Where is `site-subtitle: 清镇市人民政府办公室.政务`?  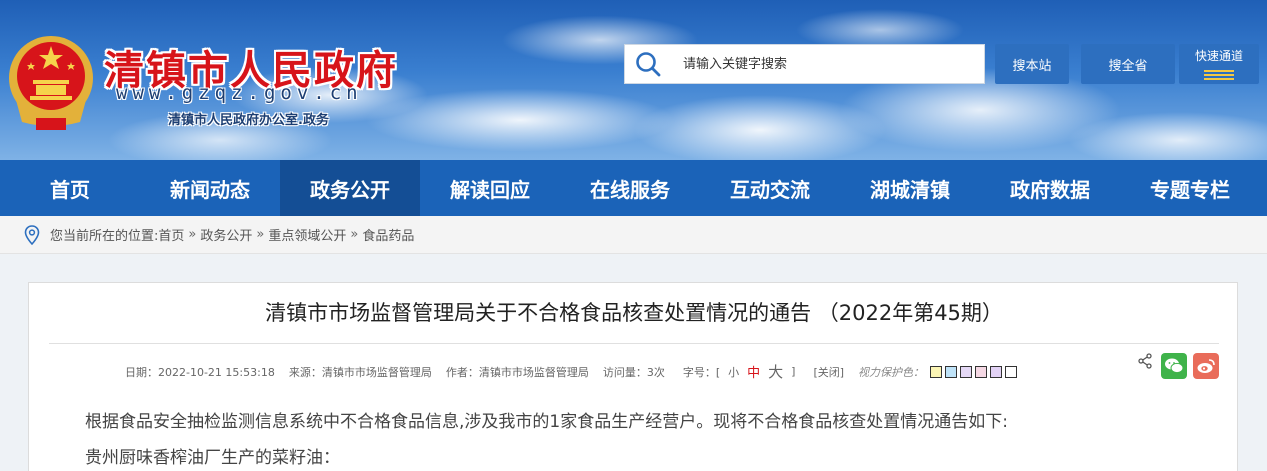
site-subtitle: 清镇市人民政府办公室.政务 is located at coordinates (248, 120).